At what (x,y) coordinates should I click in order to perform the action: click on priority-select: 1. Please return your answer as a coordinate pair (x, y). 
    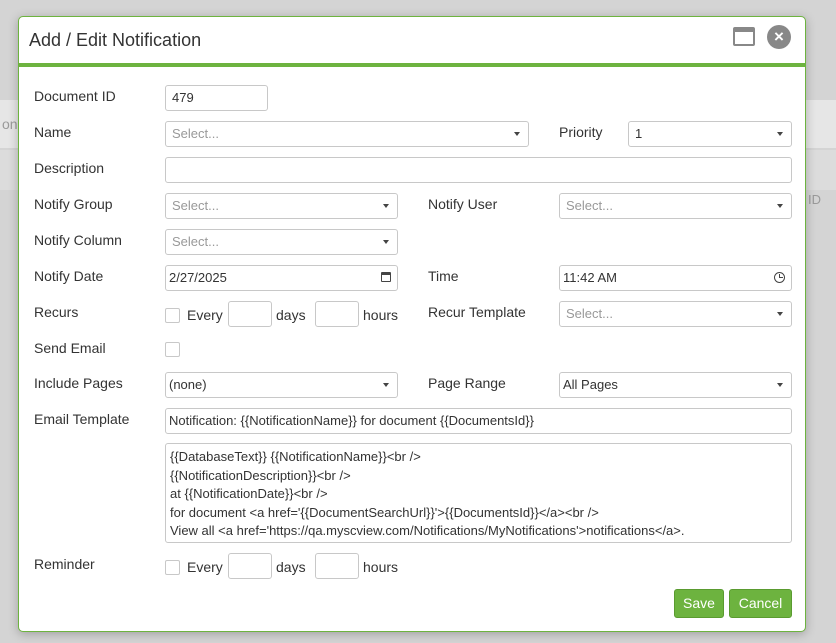
    Looking at the image, I should click on (710, 134).